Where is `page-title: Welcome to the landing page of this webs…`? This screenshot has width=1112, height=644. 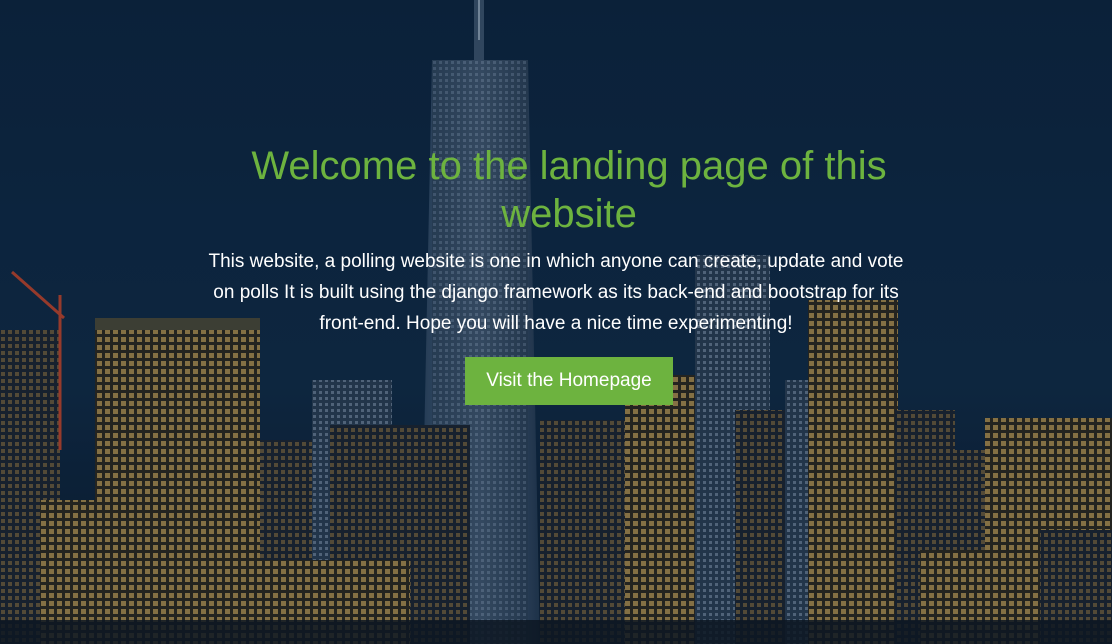
page-title: Welcome to the landing page of this webs… is located at coordinates (569, 190).